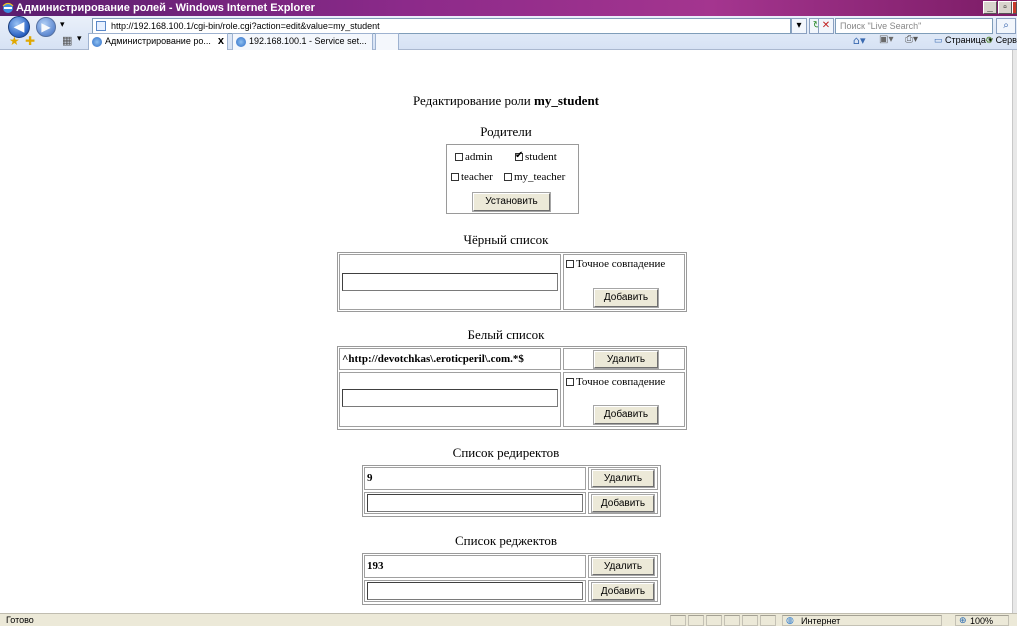 This screenshot has height=627, width=1017. I want to click on whitelist-exact-option: Точное совпадение, so click(615, 382).